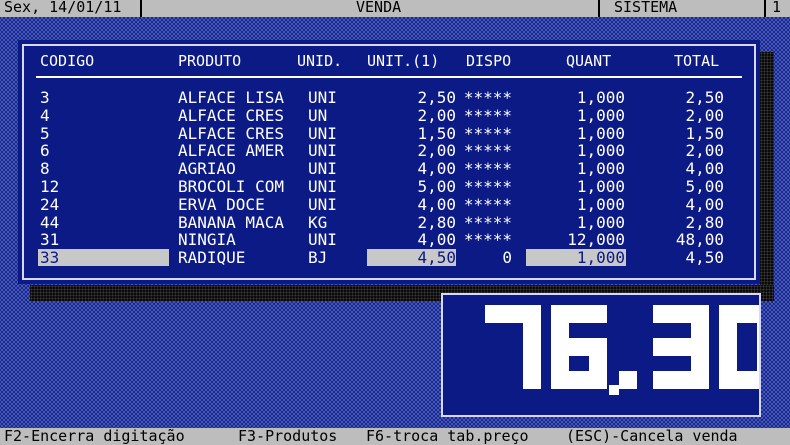  I want to click on cell-unit: 5,00, so click(436, 186).